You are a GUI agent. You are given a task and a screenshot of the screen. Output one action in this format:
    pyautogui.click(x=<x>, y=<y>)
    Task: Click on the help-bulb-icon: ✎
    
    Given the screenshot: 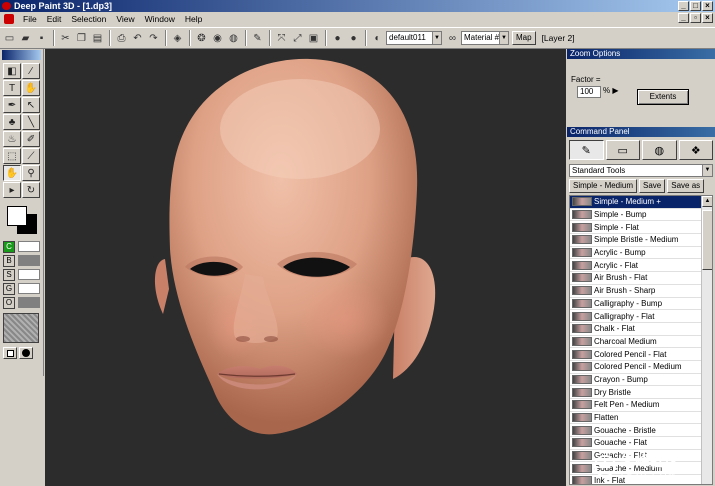 What is the action you would take?
    pyautogui.click(x=257, y=38)
    